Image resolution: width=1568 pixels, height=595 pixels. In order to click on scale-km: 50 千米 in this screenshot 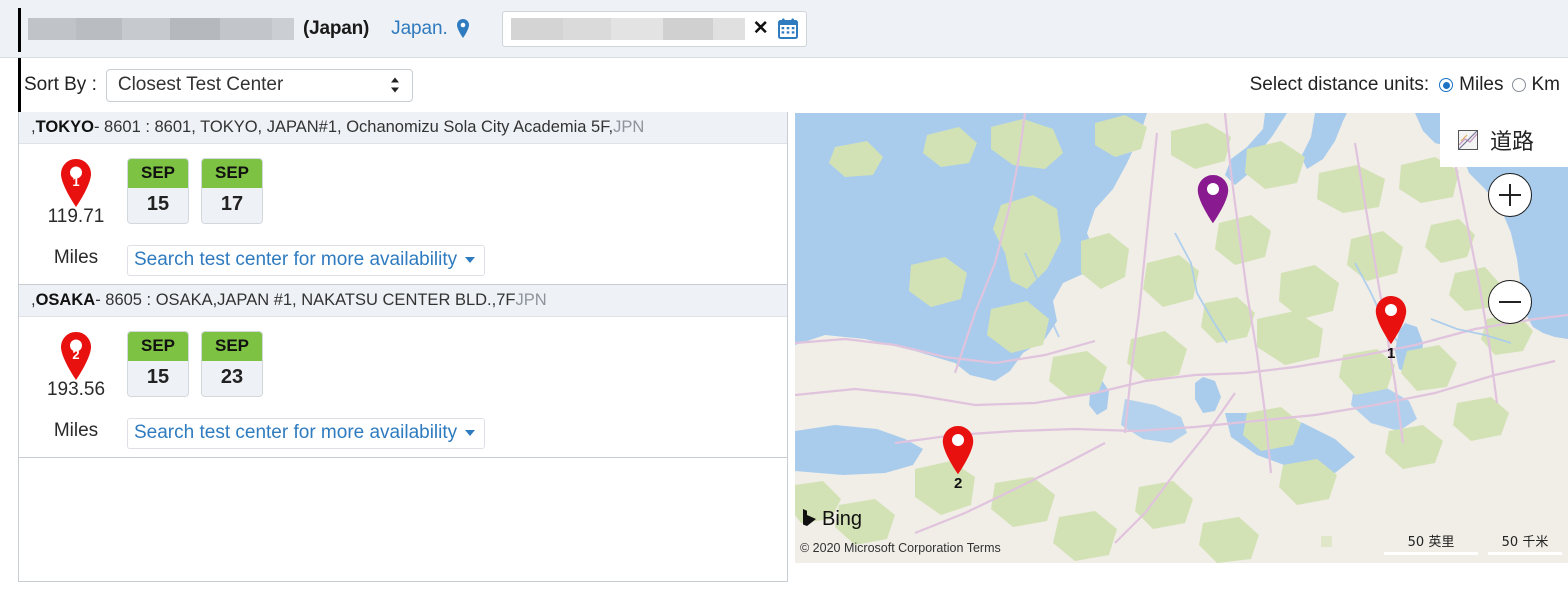, I will do `click(1525, 543)`.